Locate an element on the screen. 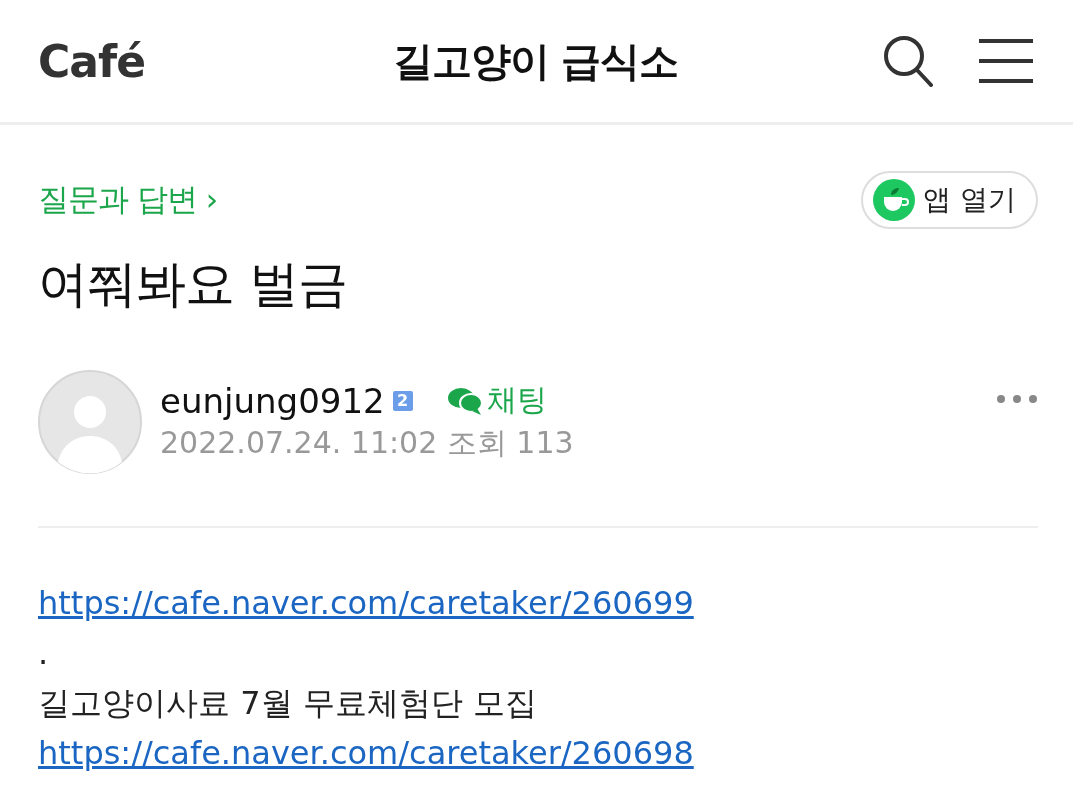 The width and height of the screenshot is (1073, 800). post-link: https://cafe.naver.com/caretaker/260699 is located at coordinates (366, 603).